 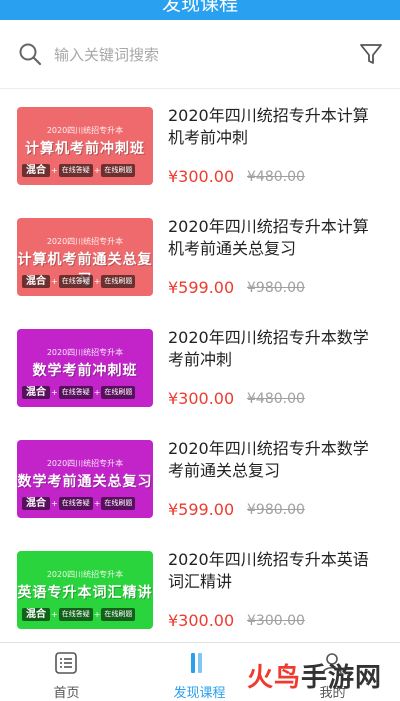 What do you see at coordinates (85, 371) in the screenshot?
I see `thumbnail-heading: 数学考前冲刺班` at bounding box center [85, 371].